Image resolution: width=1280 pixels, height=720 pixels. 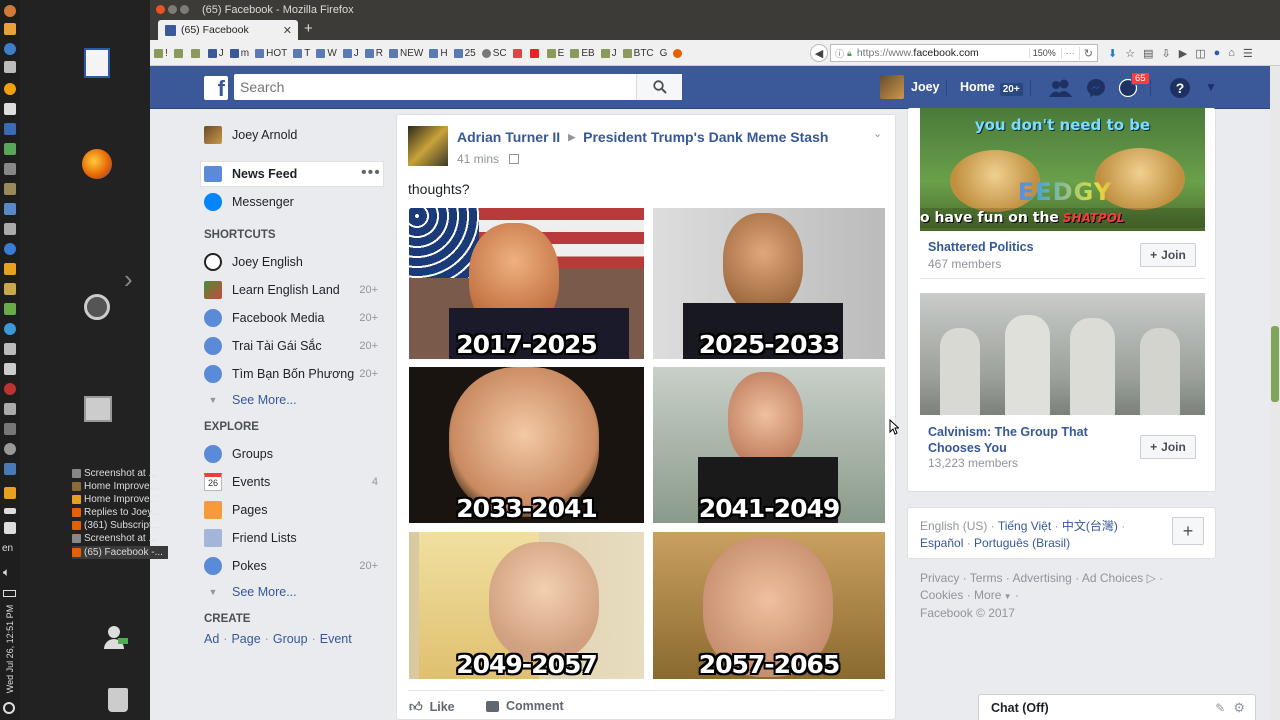 I want to click on group-name: Shattered Politics, so click(x=981, y=247).